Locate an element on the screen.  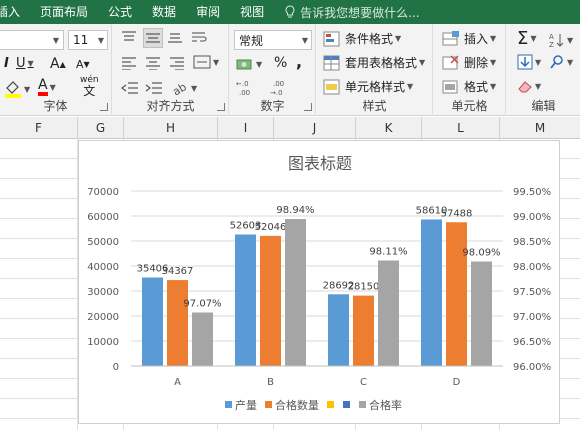
italic-button: I is located at coordinates (6, 63).